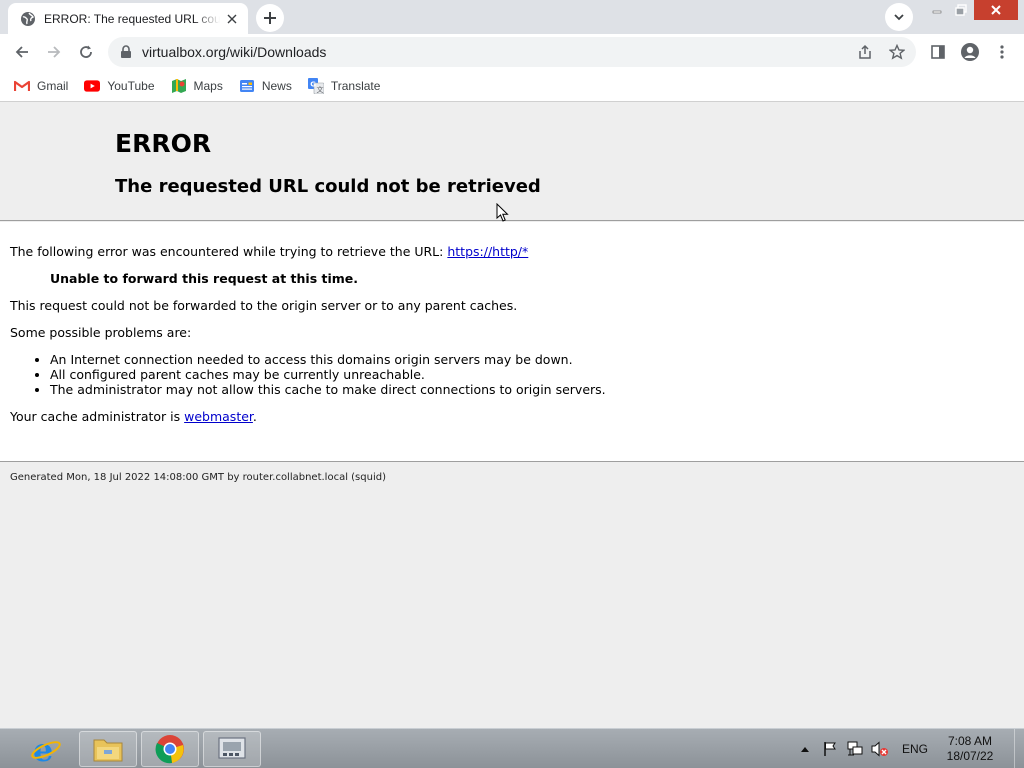 This screenshot has width=1024, height=768. What do you see at coordinates (131, 85) in the screenshot?
I see `bookmark-label: YouTube` at bounding box center [131, 85].